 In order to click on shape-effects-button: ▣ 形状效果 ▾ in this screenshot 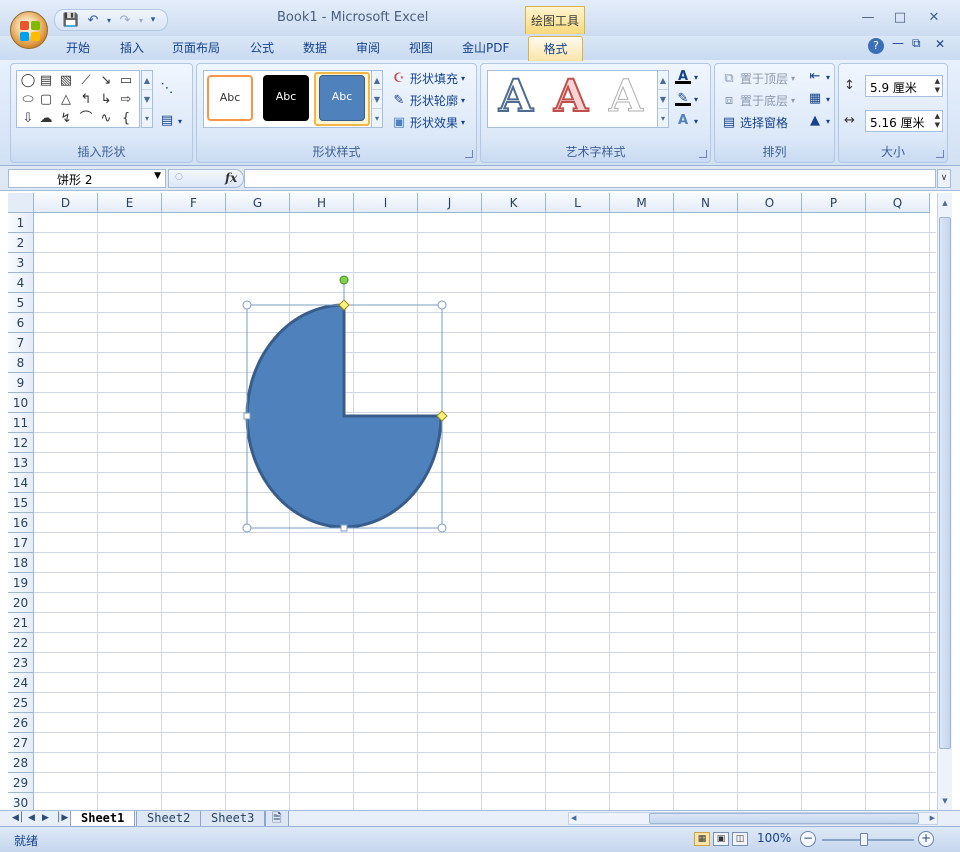, I will do `click(428, 122)`.